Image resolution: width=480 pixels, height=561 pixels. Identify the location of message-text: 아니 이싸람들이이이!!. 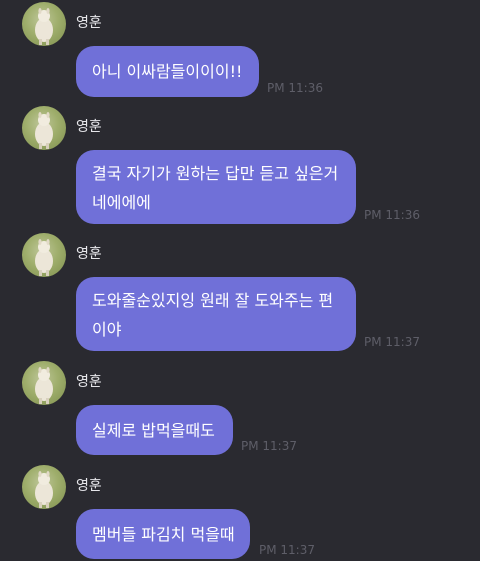
(167, 71).